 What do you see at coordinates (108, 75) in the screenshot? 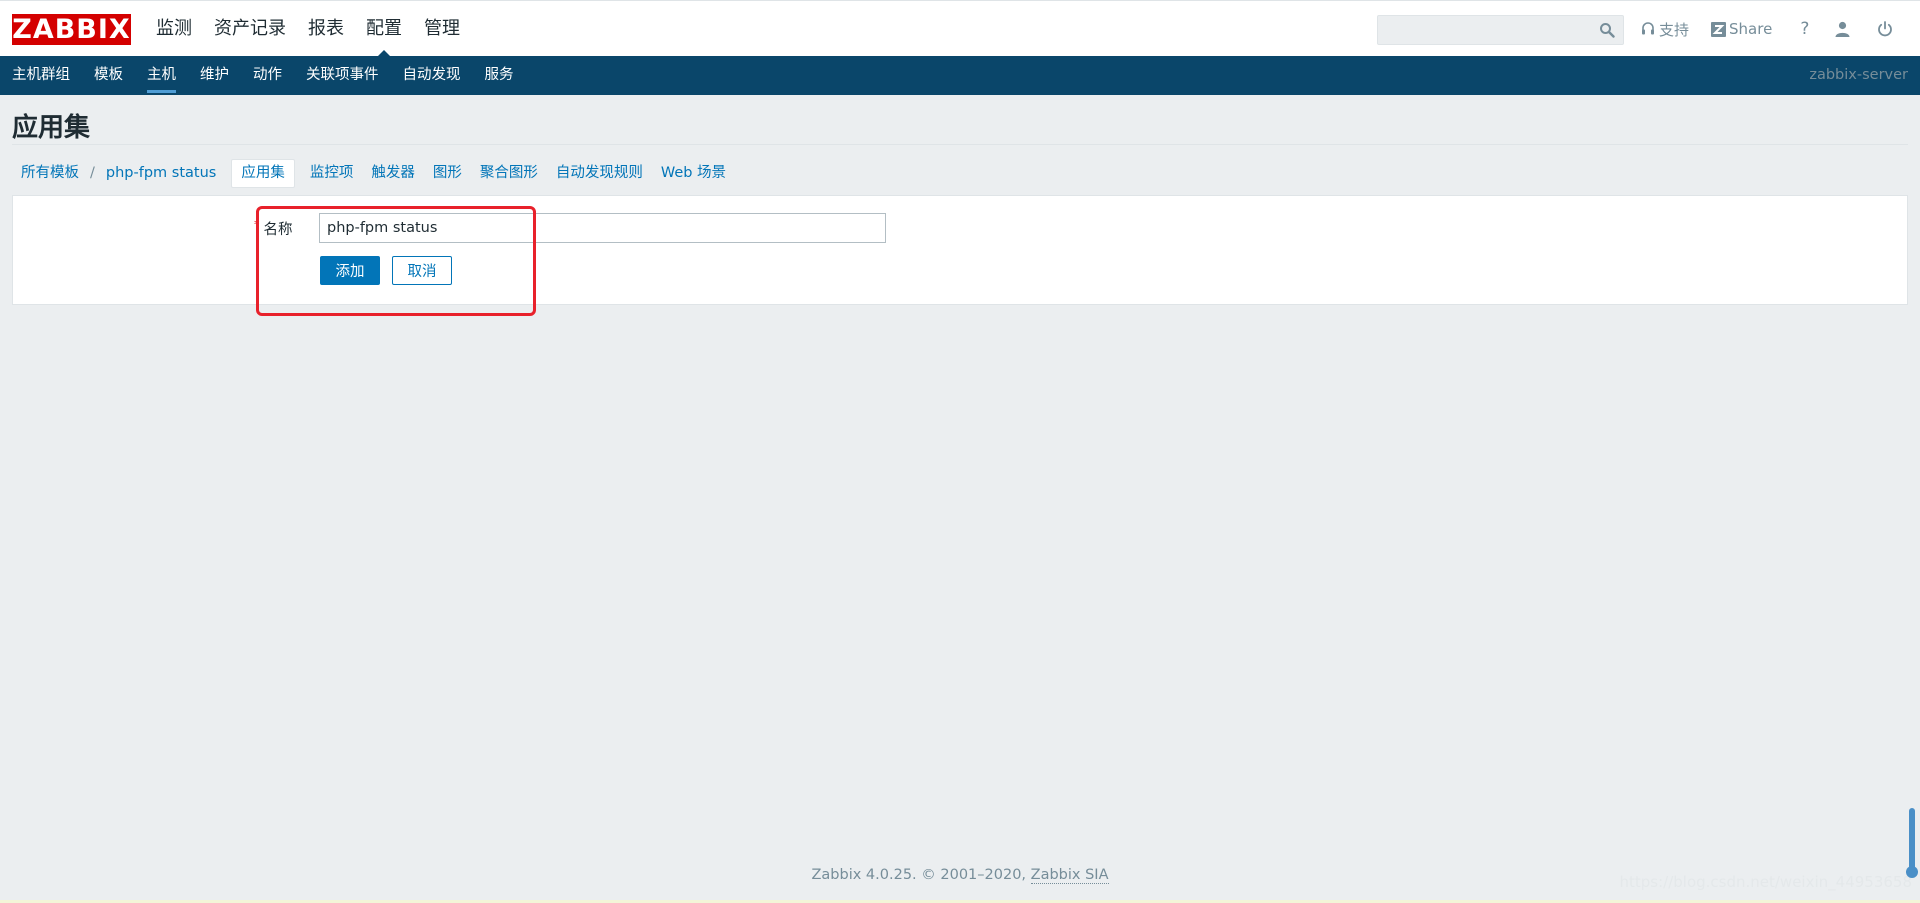
I see `sub-menu-templates: 模板` at bounding box center [108, 75].